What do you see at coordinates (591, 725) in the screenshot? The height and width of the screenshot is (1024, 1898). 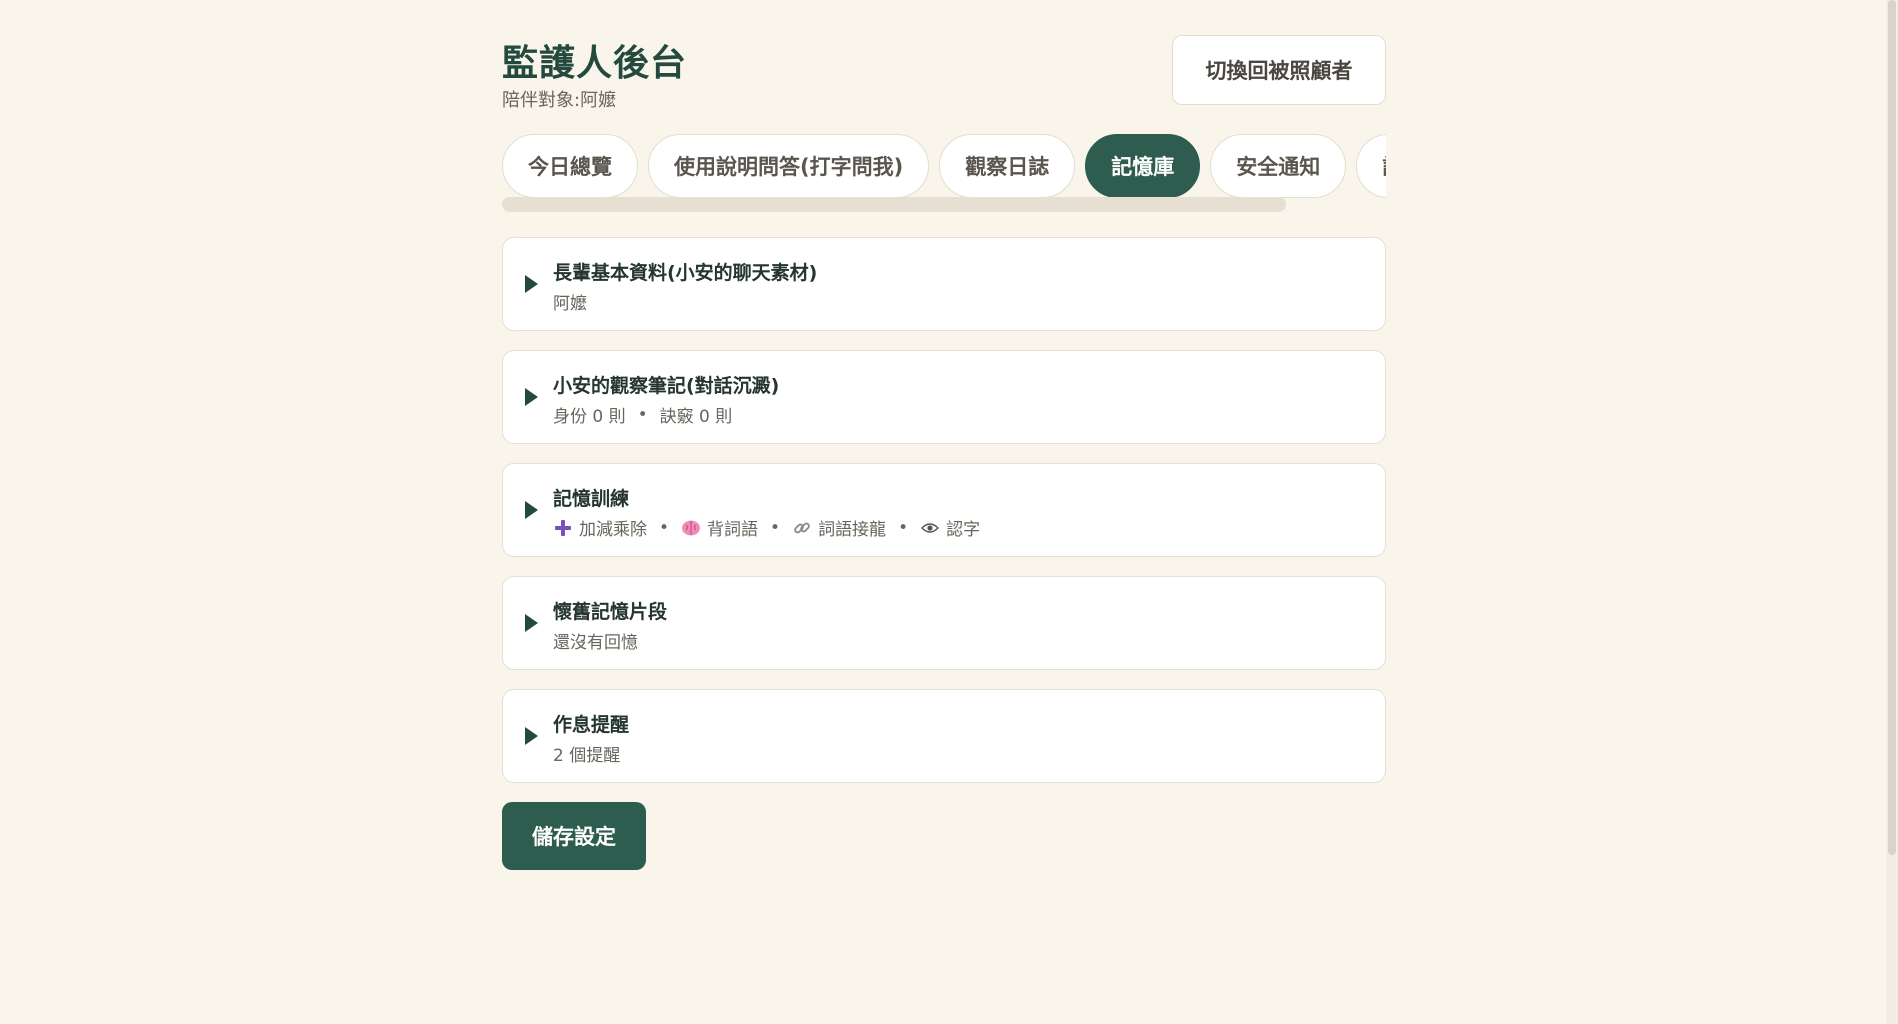 I see `section-title: 作息提醒` at bounding box center [591, 725].